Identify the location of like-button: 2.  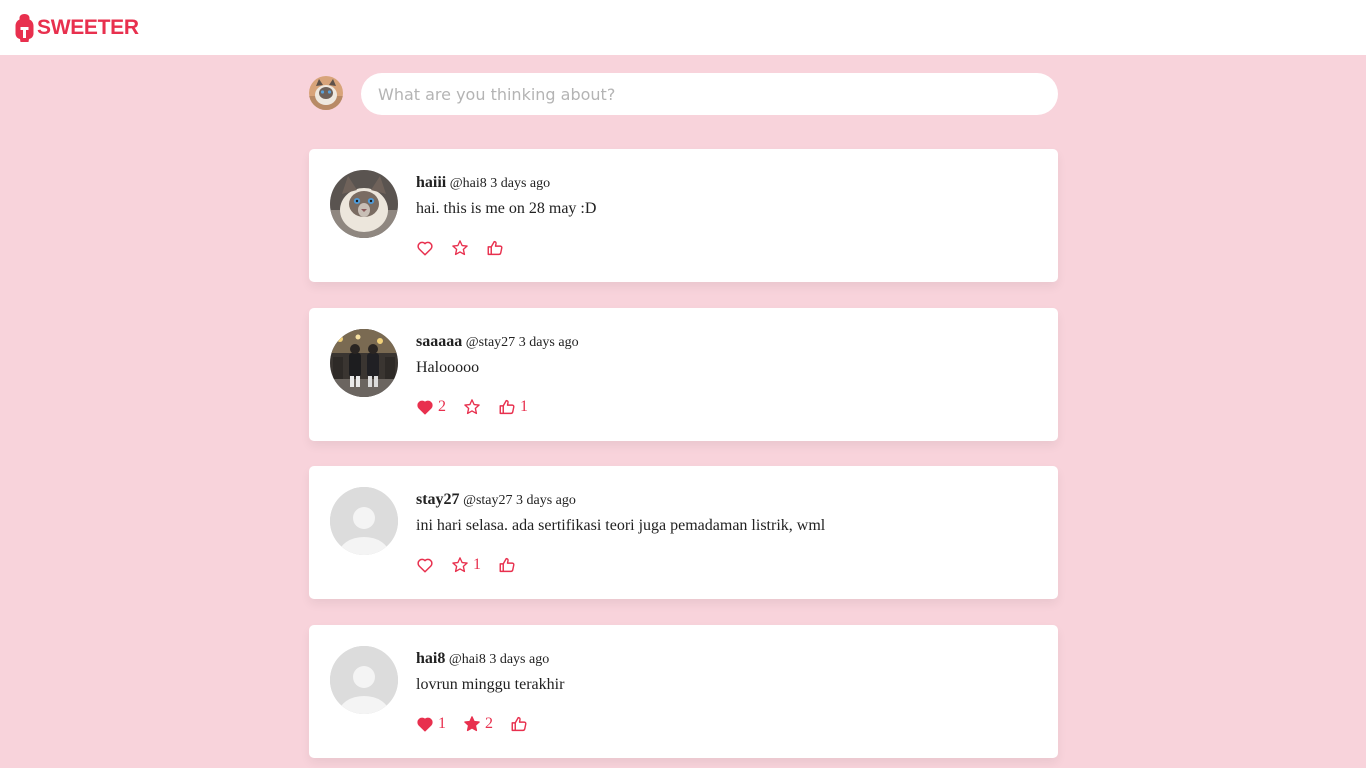
(431, 407).